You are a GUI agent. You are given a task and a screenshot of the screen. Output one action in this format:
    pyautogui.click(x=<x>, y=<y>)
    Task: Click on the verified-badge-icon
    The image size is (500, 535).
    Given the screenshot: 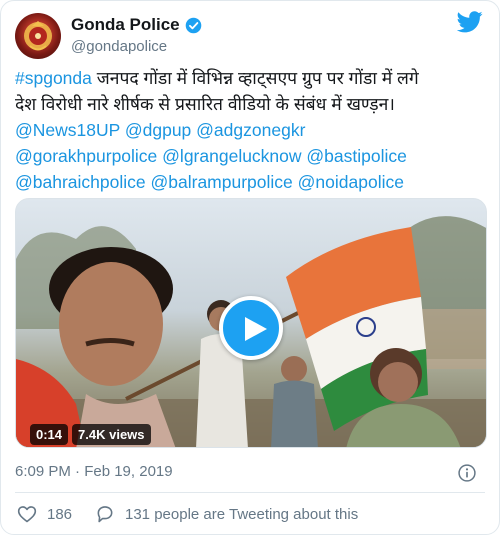 What is the action you would take?
    pyautogui.click(x=193, y=25)
    